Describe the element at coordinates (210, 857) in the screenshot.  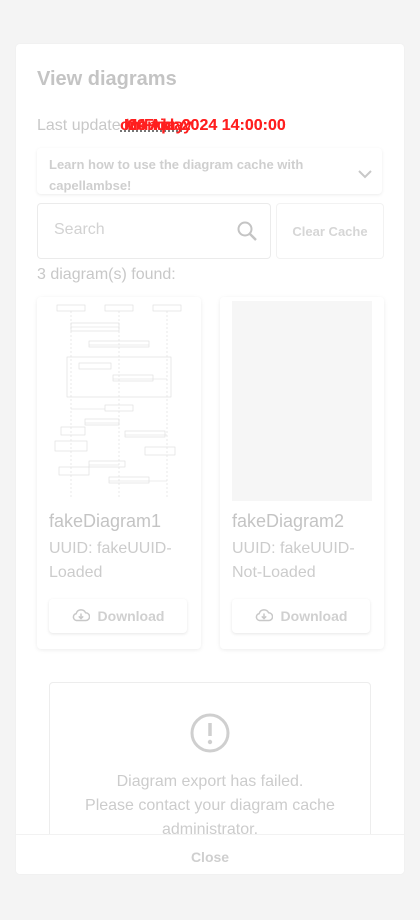
I see `close-button: Close` at that location.